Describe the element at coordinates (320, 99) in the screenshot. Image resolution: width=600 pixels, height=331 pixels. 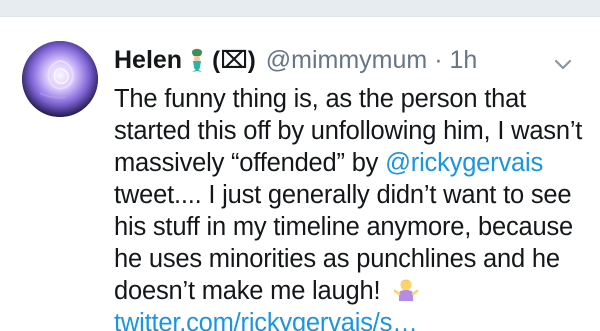
I see `tweet-text-line: The funny thing is, as the person that` at that location.